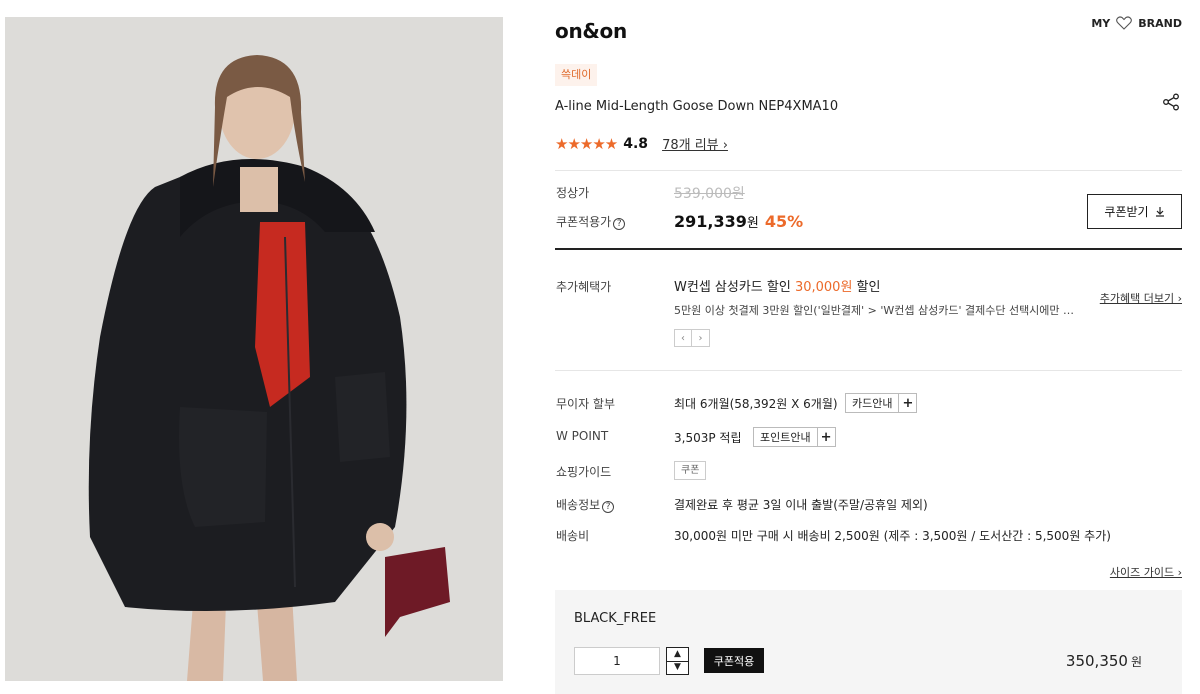  I want to click on card-benefit: W컨셉 삼성카드 할인 30,000원 할인, so click(777, 287).